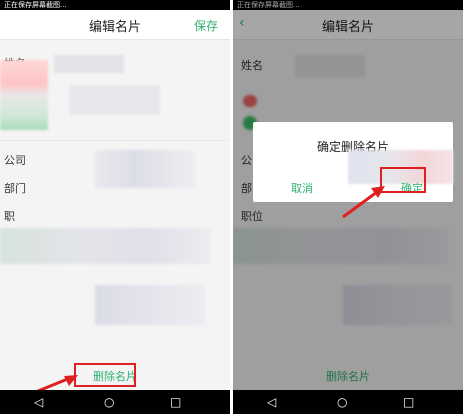  I want to click on position-label: 职, so click(9, 216).